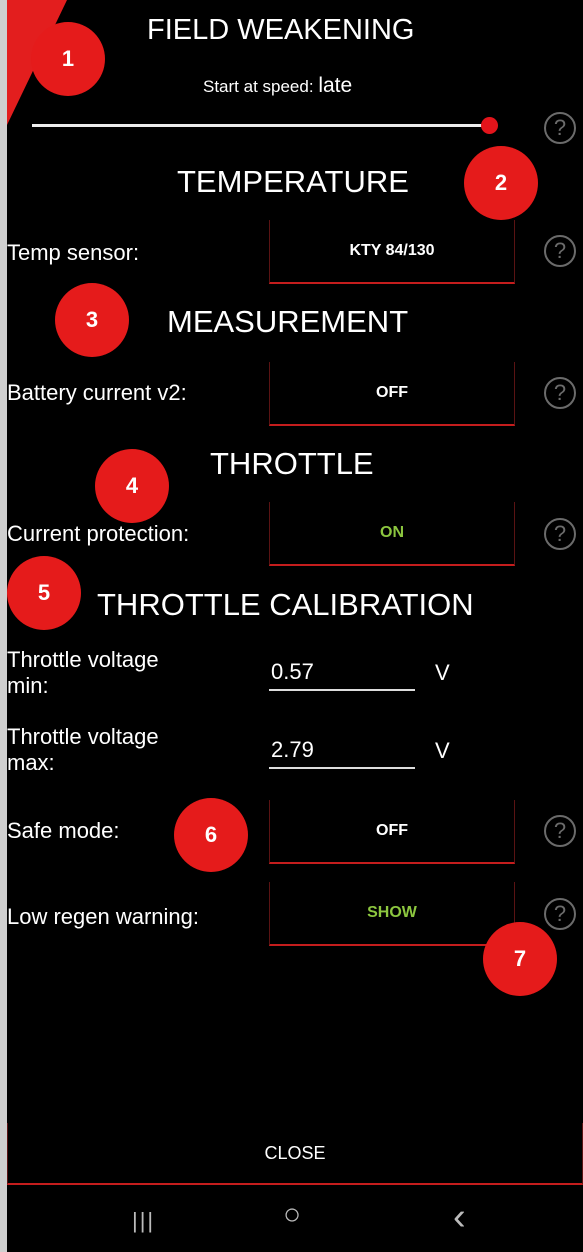 The height and width of the screenshot is (1252, 583). I want to click on throttle-title: THROTTLE, so click(292, 463).